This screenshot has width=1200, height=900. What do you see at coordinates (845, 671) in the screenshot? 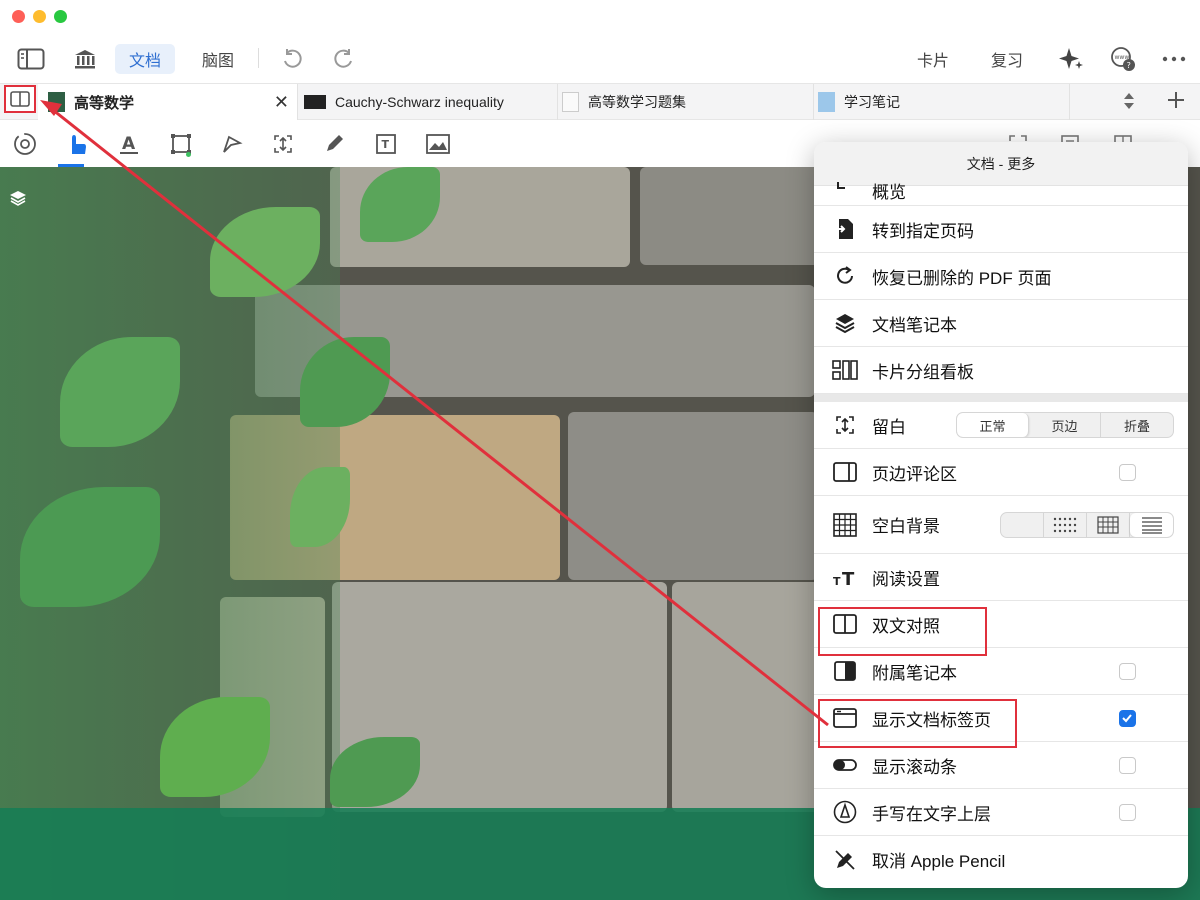
I see `attached-notebook-icon` at bounding box center [845, 671].